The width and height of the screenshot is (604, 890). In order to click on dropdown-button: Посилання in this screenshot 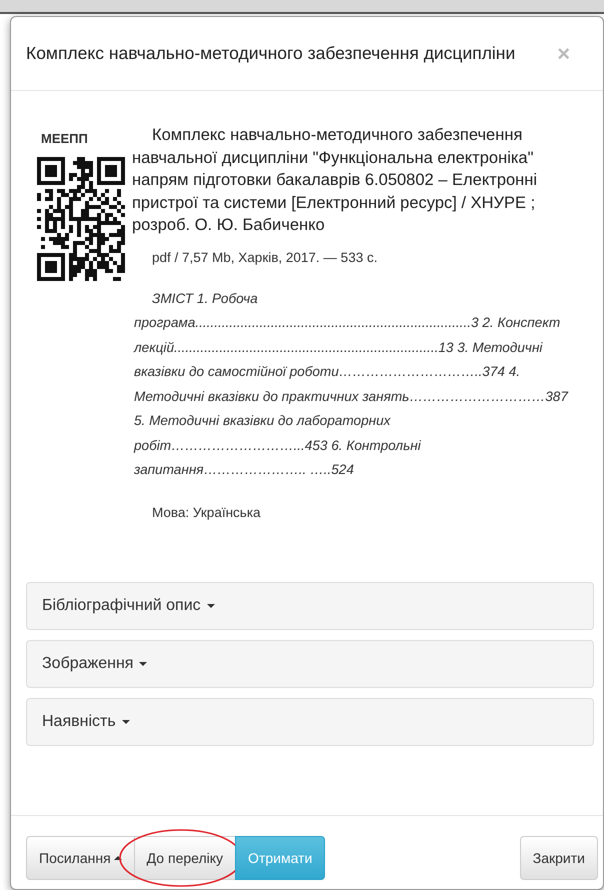, I will do `click(80, 858)`.